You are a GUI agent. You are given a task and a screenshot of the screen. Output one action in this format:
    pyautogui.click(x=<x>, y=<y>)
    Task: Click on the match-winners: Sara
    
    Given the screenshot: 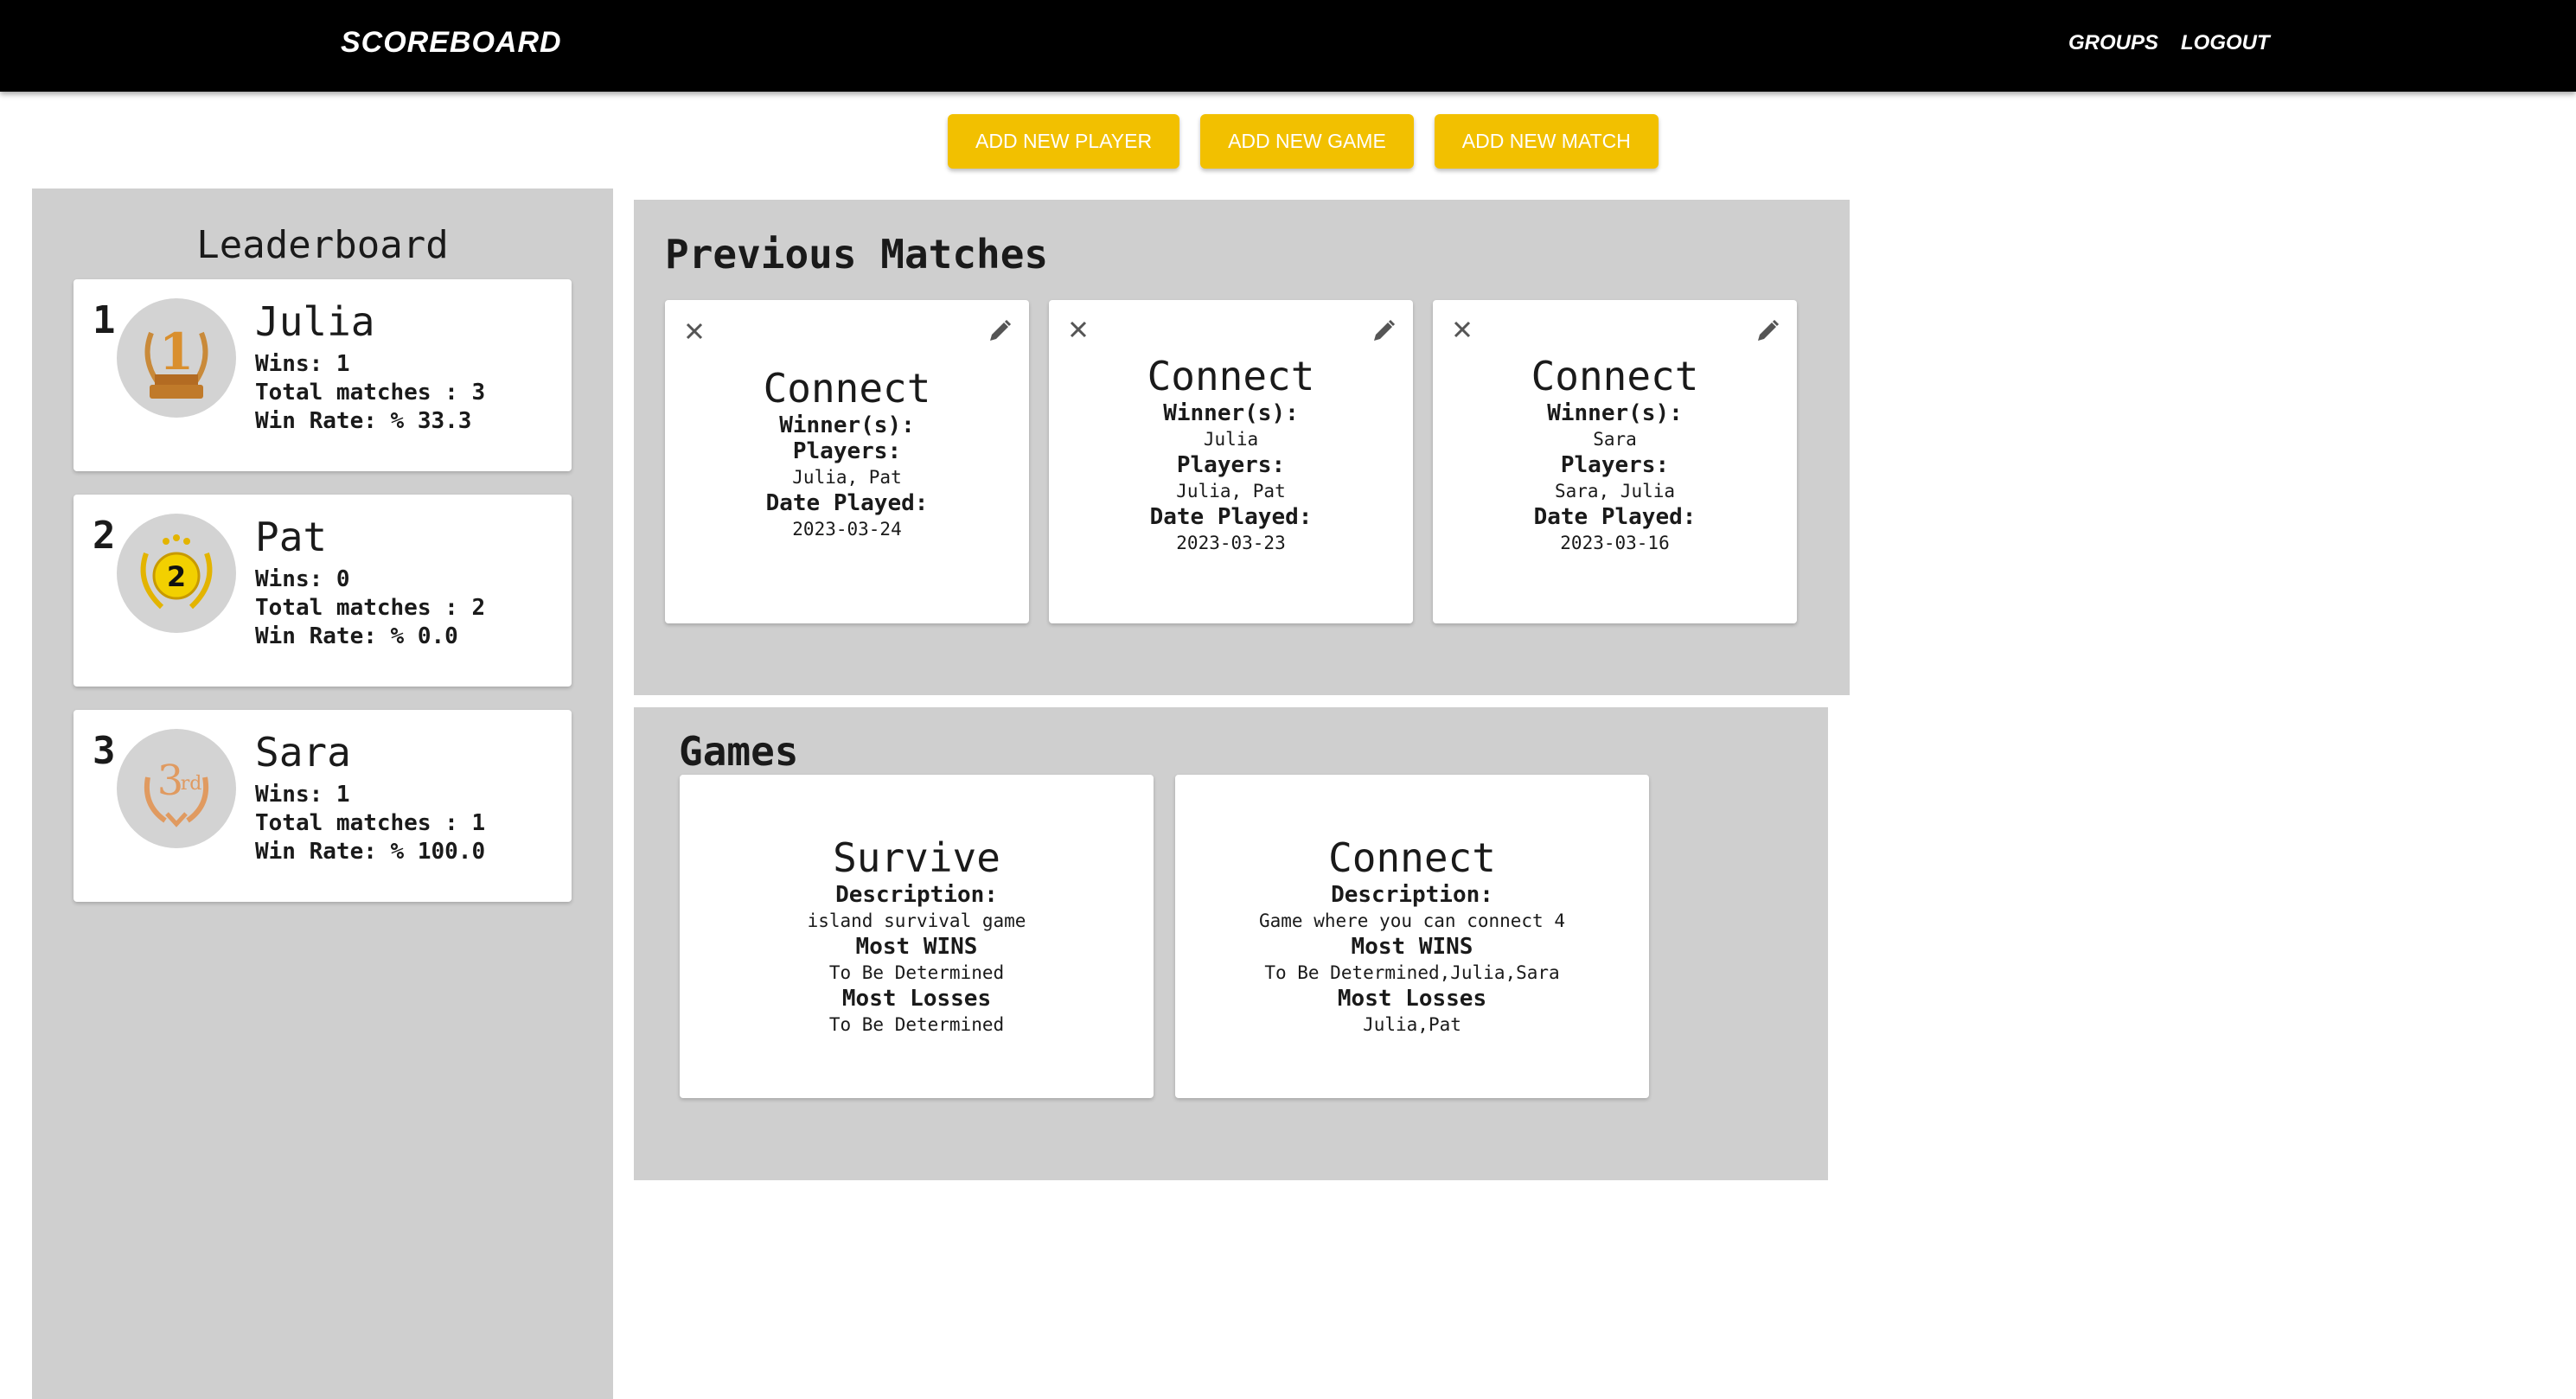 What is the action you would take?
    pyautogui.click(x=1615, y=439)
    